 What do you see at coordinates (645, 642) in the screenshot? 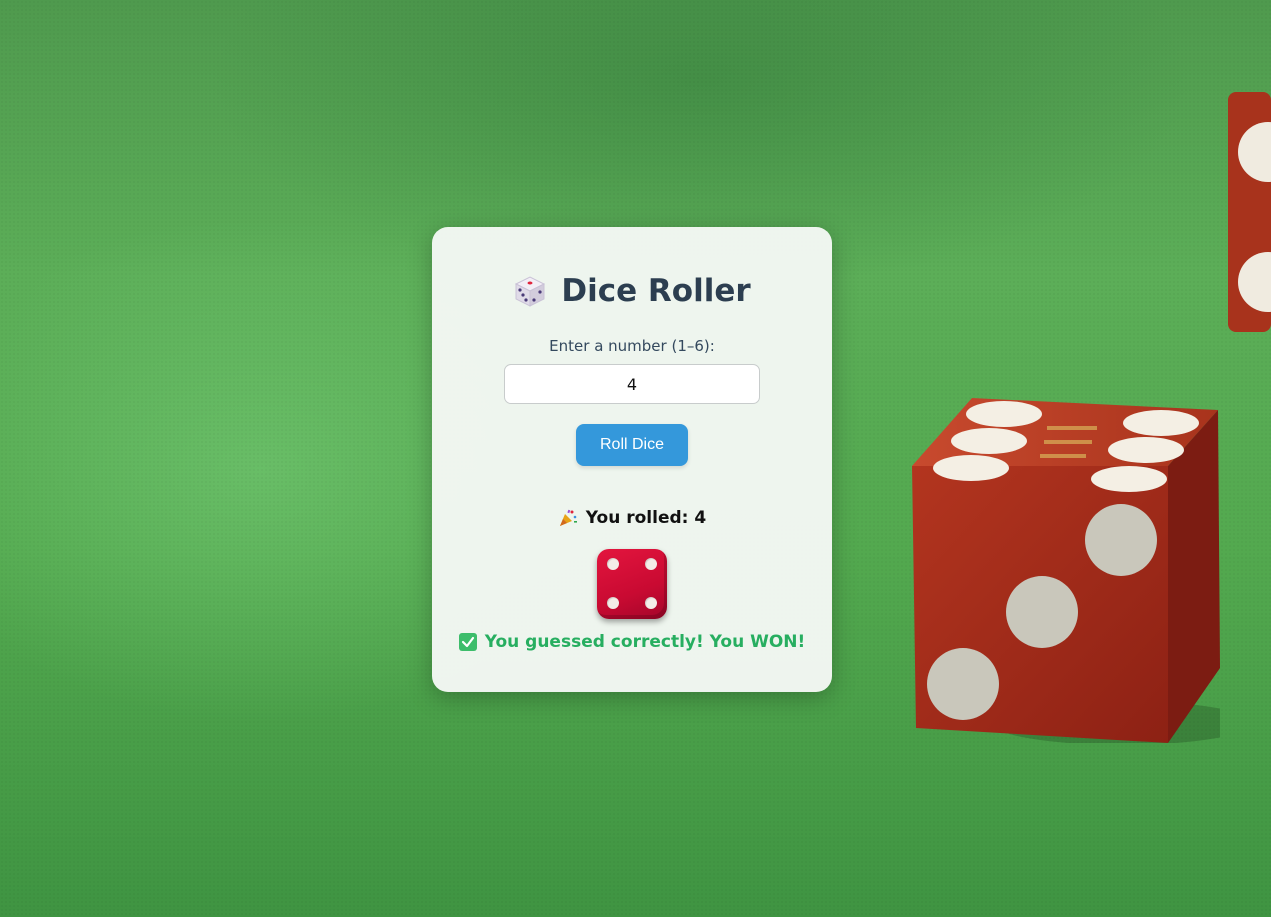
I see `win-message-text: You guessed correctly! You WON!` at bounding box center [645, 642].